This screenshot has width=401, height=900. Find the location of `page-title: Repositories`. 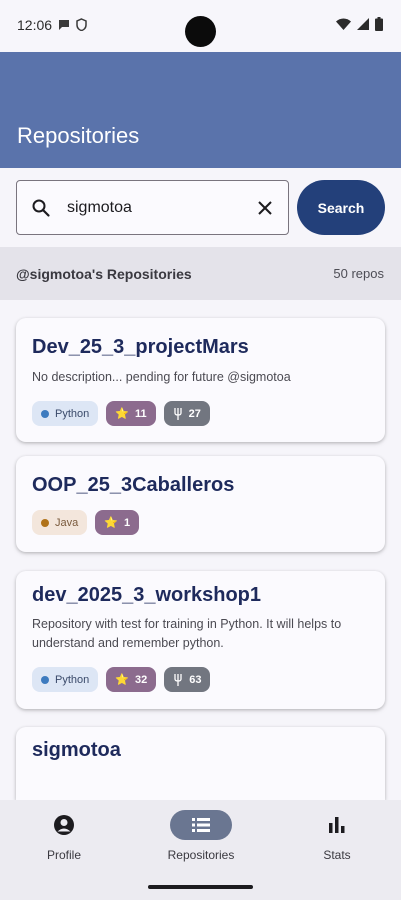

page-title: Repositories is located at coordinates (78, 135).